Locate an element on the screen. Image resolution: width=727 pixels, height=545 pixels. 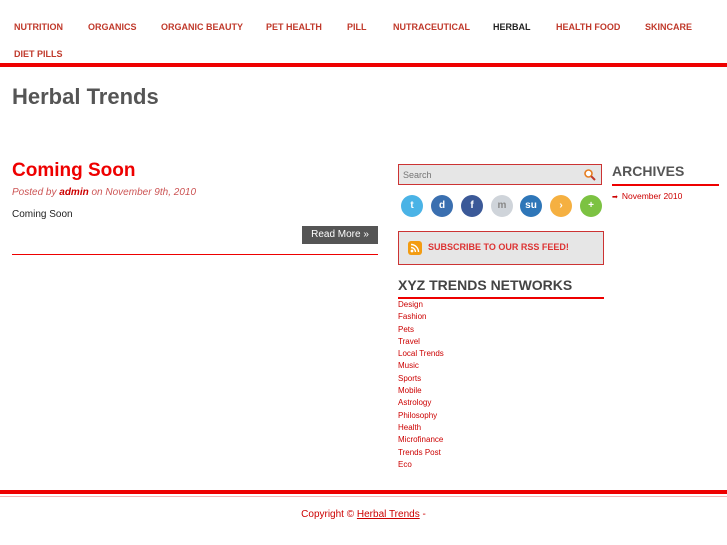
nav-item-skincare: SKINCARE is located at coordinates (668, 27).